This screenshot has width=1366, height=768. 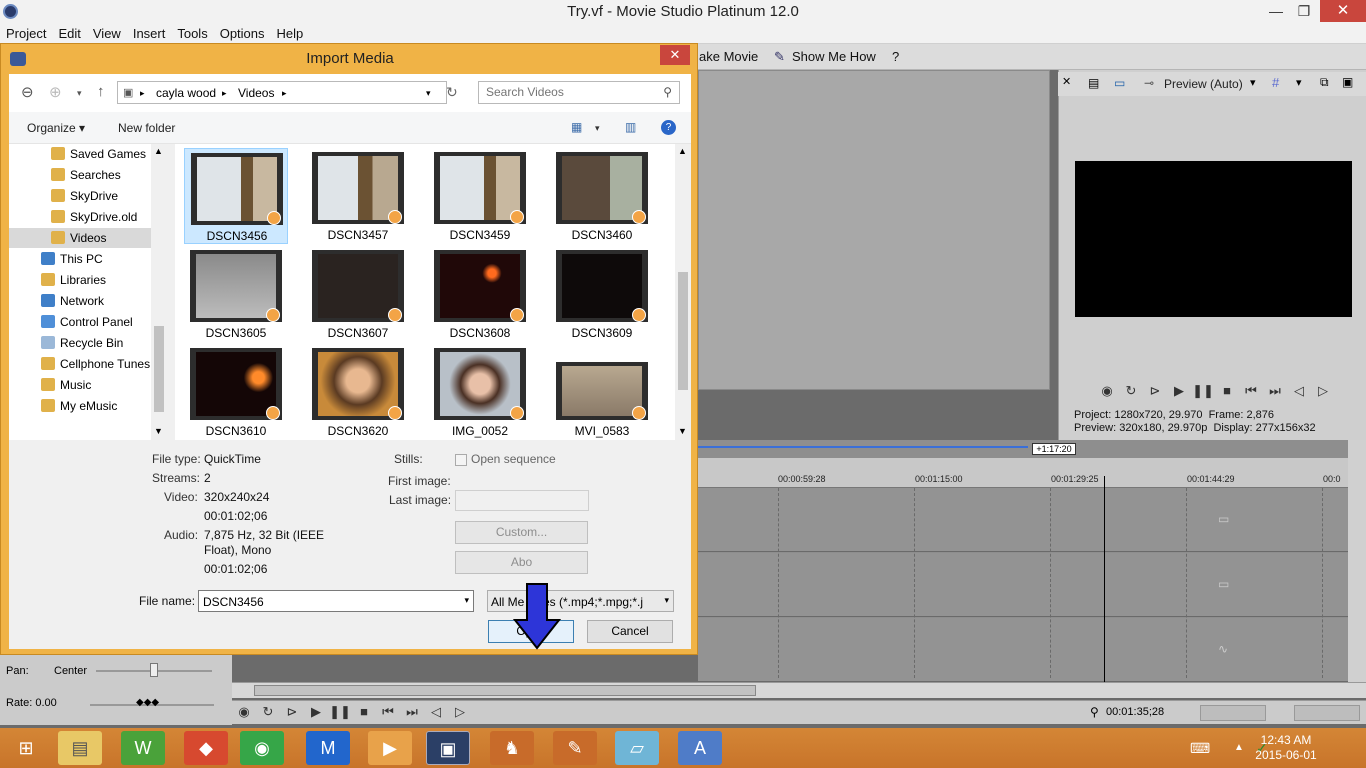 What do you see at coordinates (79, 93) in the screenshot?
I see `recent-locations-icon: ▾` at bounding box center [79, 93].